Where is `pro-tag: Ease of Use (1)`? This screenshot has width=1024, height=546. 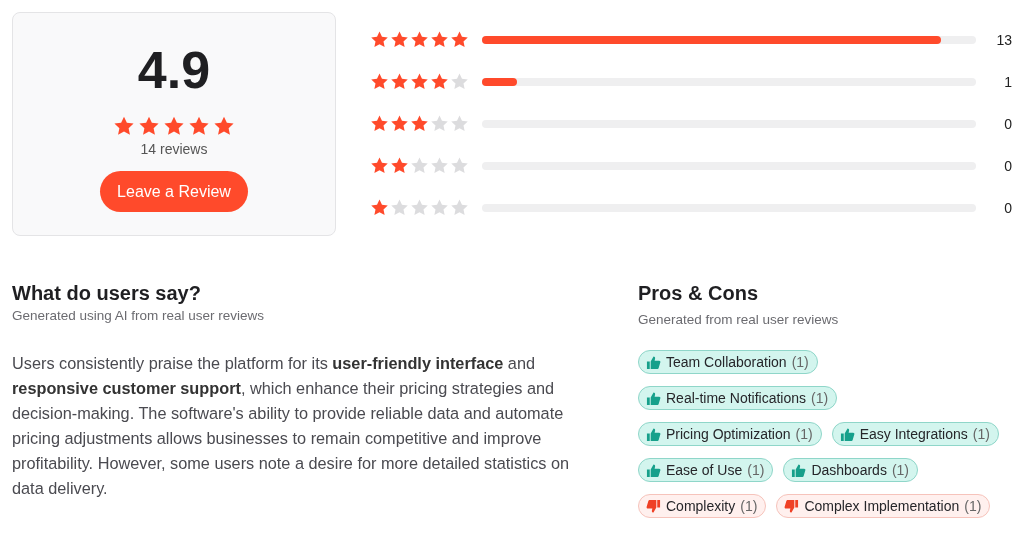 pro-tag: Ease of Use (1) is located at coordinates (706, 470).